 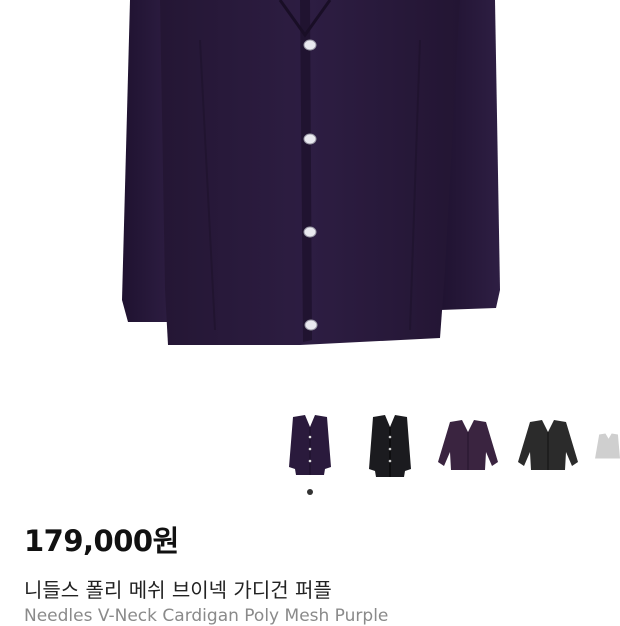 I want to click on thumbnail-grey-flat, so click(x=607, y=446).